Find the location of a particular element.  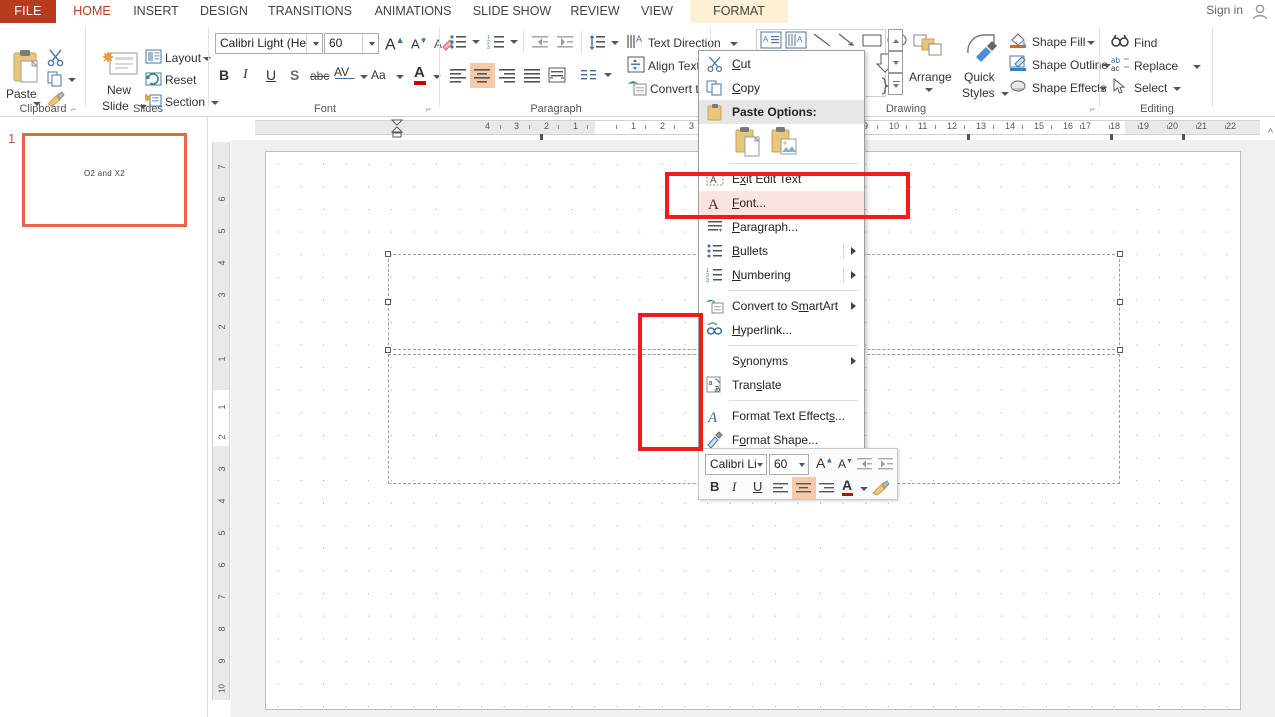

copy-icon is located at coordinates (55, 79).